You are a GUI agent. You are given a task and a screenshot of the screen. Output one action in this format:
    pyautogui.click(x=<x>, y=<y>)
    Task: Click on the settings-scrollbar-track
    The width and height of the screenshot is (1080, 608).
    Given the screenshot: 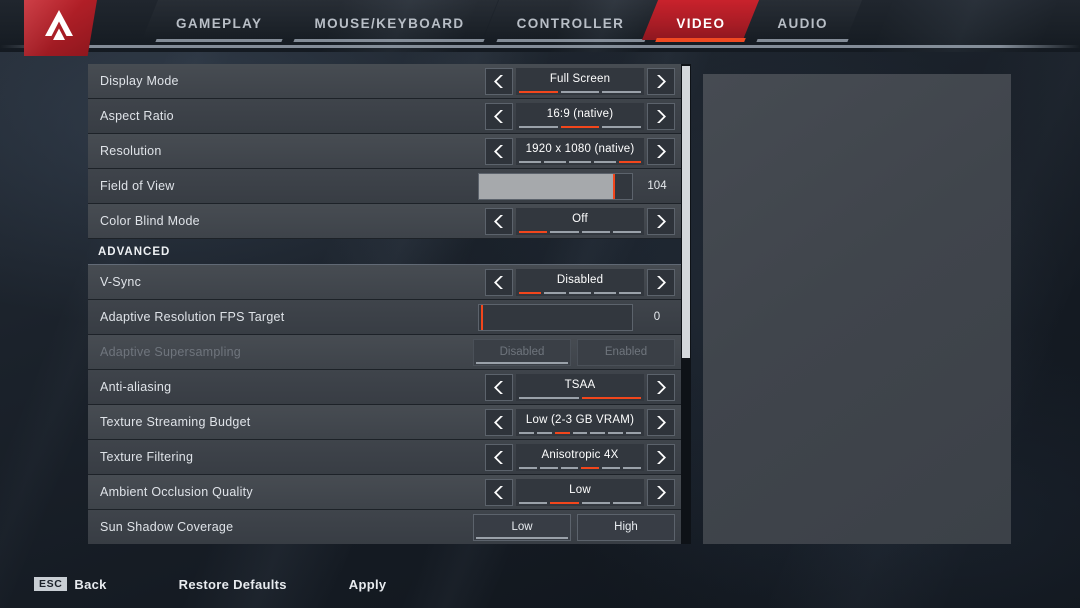 What is the action you would take?
    pyautogui.click(x=686, y=304)
    